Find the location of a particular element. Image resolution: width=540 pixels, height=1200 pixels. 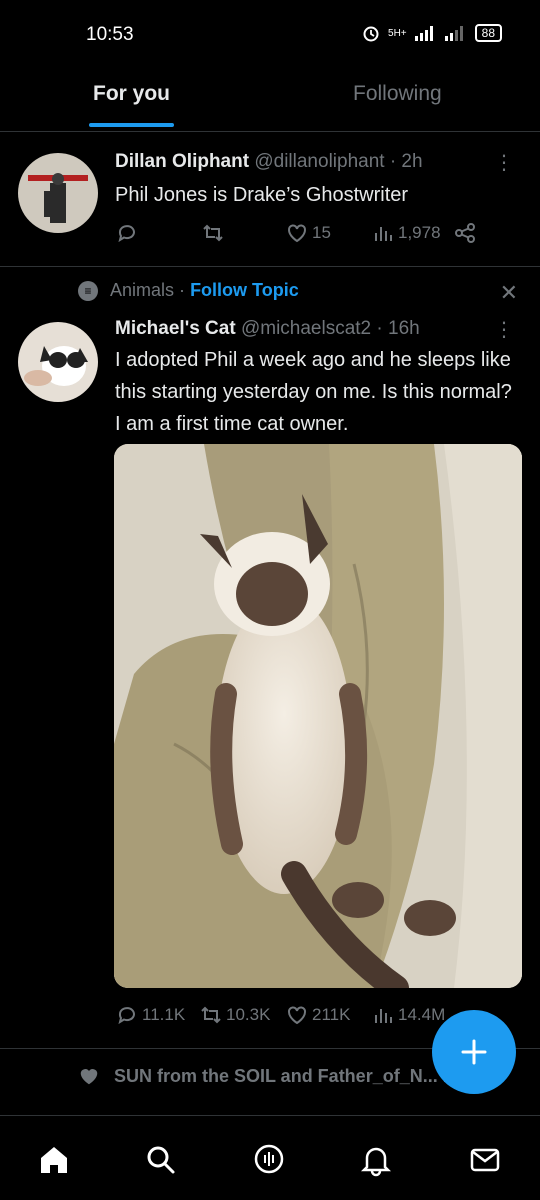

notifications-icon is located at coordinates (376, 1162).